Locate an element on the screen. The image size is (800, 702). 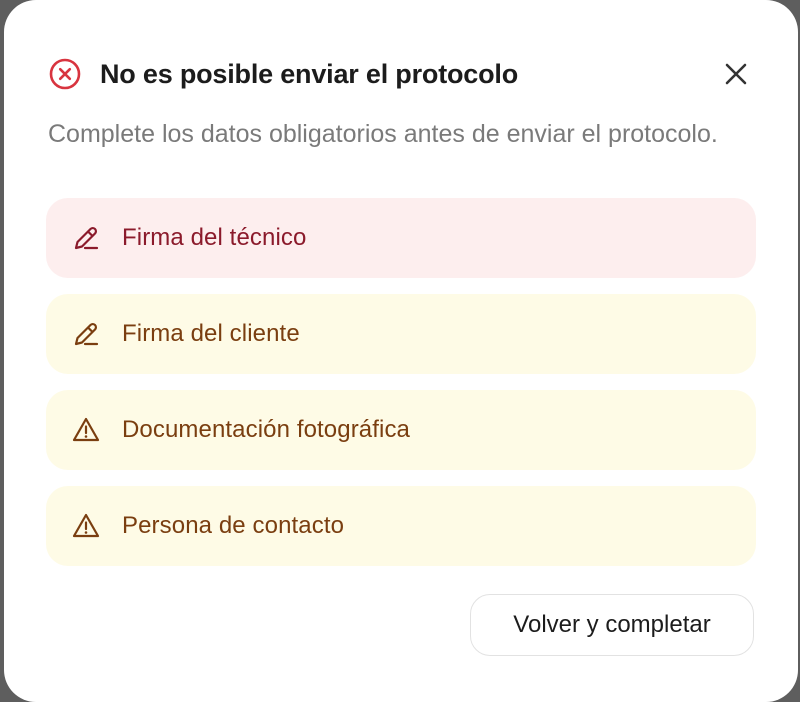
back-and-complete-button: Volver y completar is located at coordinates (612, 625).